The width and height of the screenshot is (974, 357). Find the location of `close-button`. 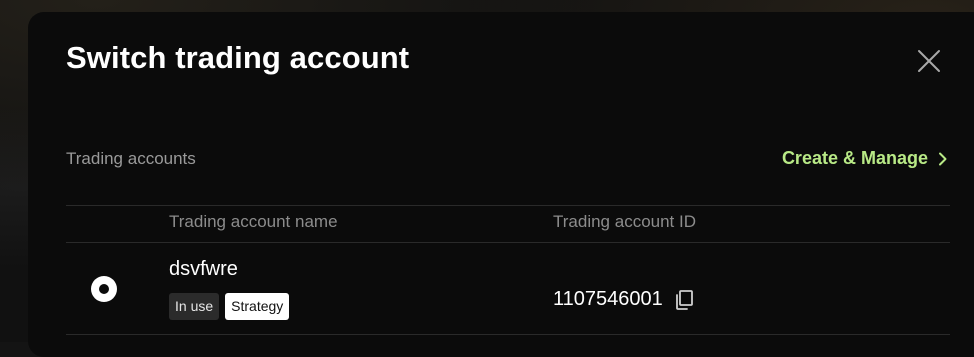

close-button is located at coordinates (929, 61).